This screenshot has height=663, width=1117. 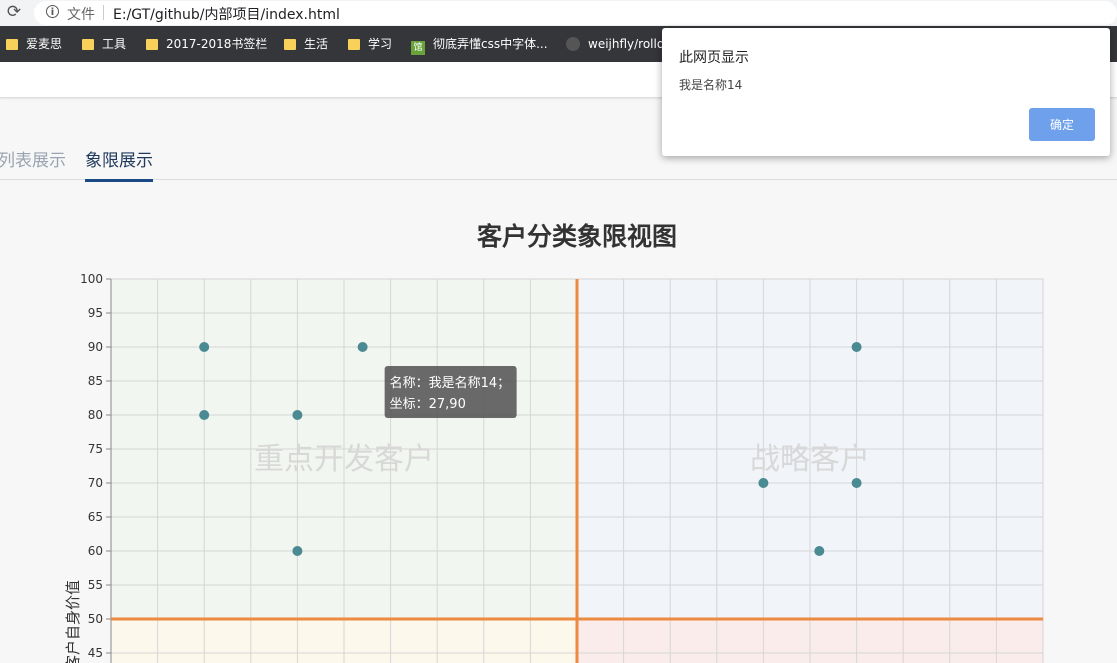 I want to click on quadrant-label-top-left: 重点开发客户, so click(x=344, y=459).